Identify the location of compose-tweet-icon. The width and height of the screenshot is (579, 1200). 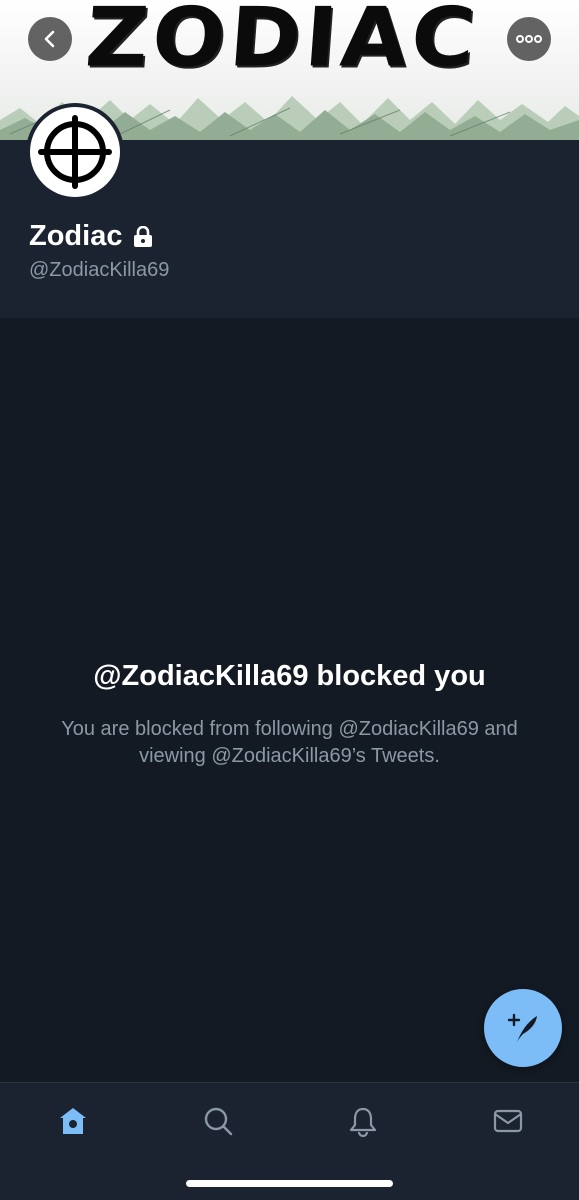
(522, 1027).